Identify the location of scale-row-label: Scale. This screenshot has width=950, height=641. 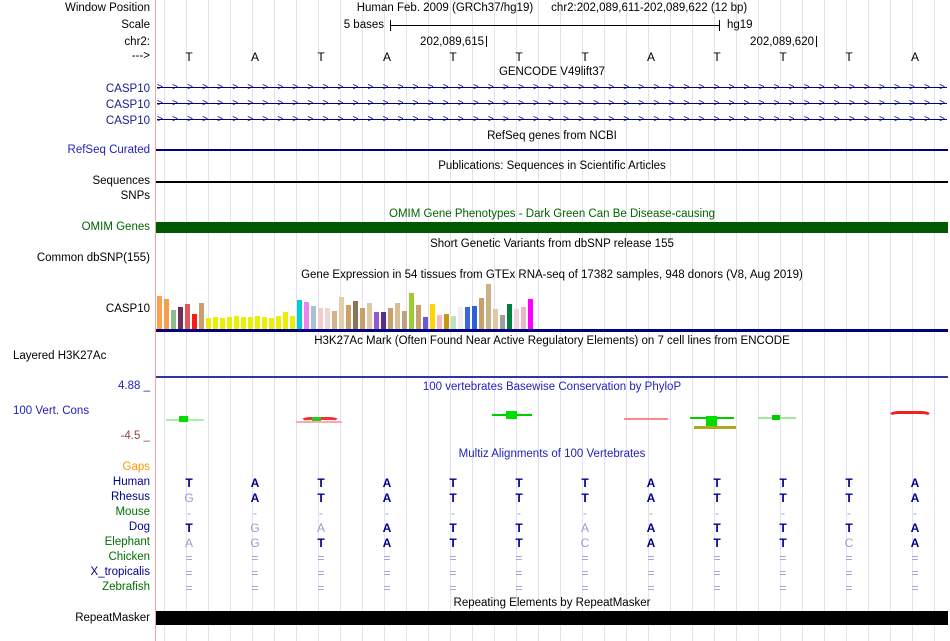
(135, 25).